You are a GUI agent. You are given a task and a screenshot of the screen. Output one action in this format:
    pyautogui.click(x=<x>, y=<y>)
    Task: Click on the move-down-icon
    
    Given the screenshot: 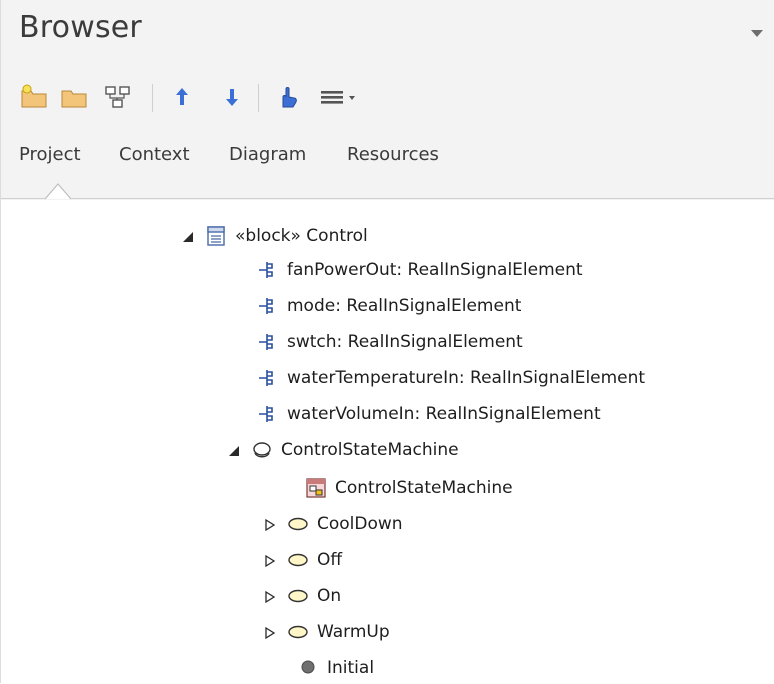 What is the action you would take?
    pyautogui.click(x=232, y=97)
    